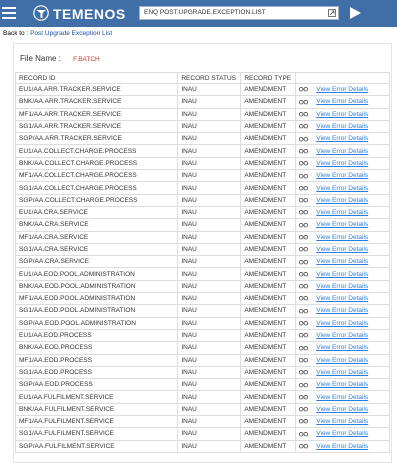  I want to click on brand-name: TEMENOS, so click(89, 14).